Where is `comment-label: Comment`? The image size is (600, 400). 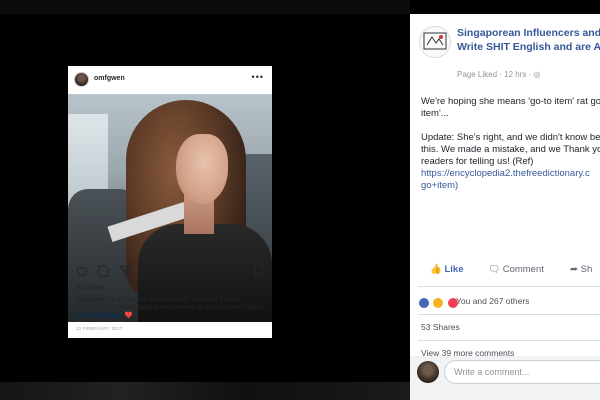
comment-label: Comment is located at coordinates (523, 269).